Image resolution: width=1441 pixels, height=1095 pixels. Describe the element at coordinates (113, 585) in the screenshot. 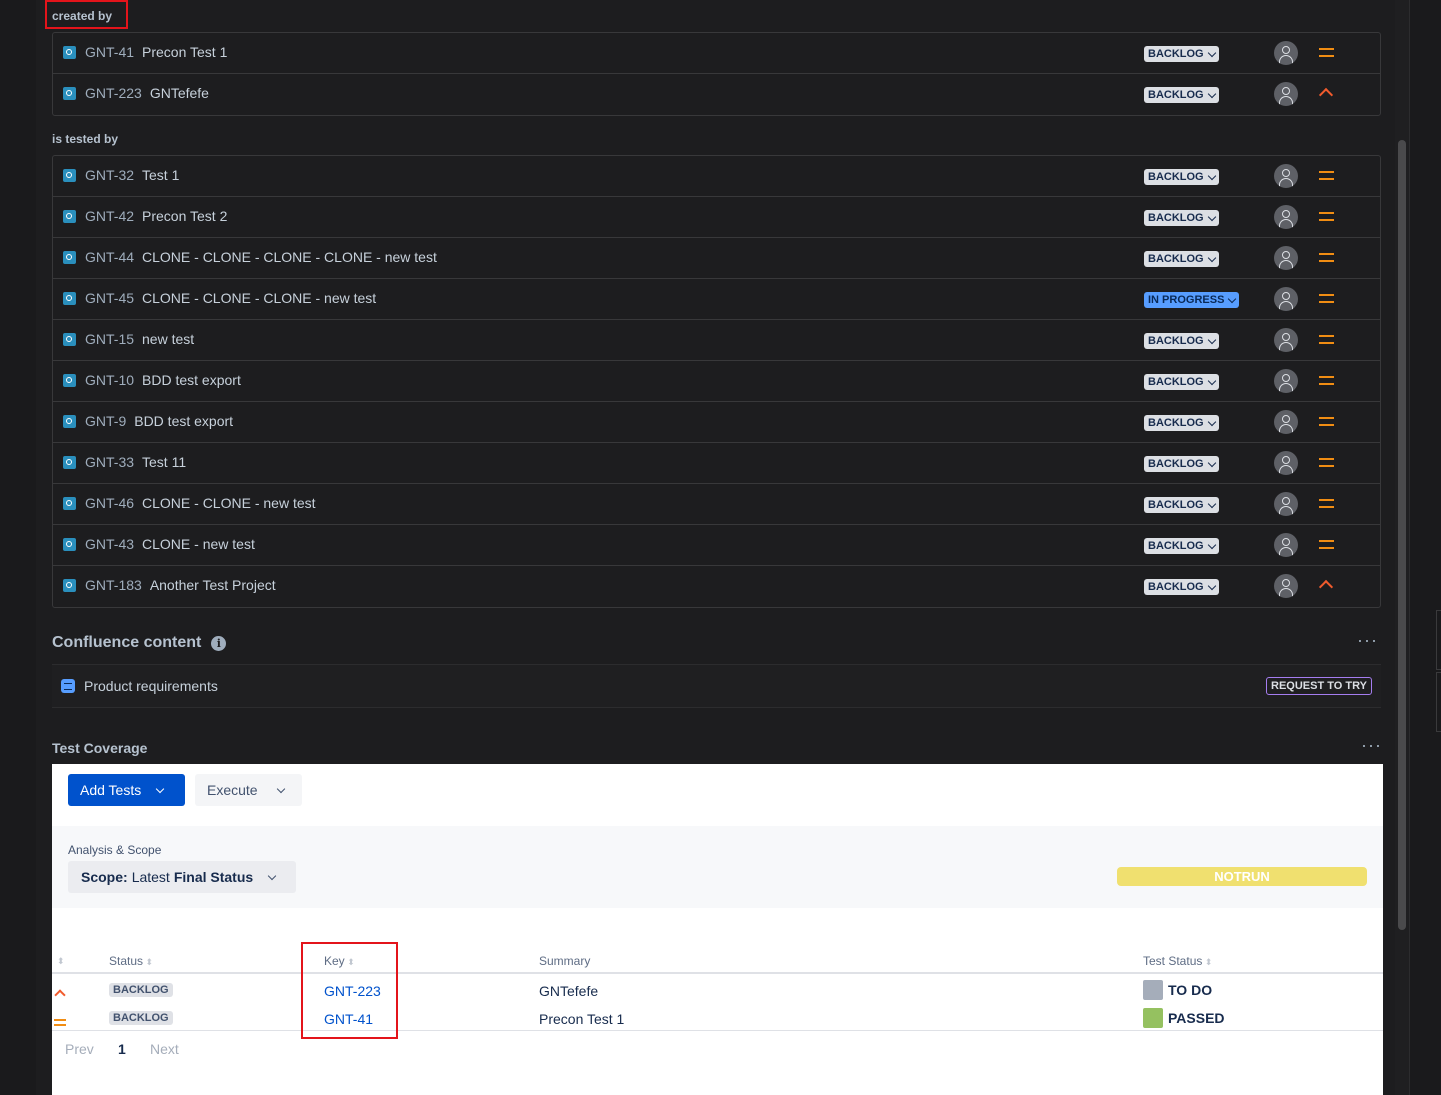

I see `issue-key: GNT-183` at that location.